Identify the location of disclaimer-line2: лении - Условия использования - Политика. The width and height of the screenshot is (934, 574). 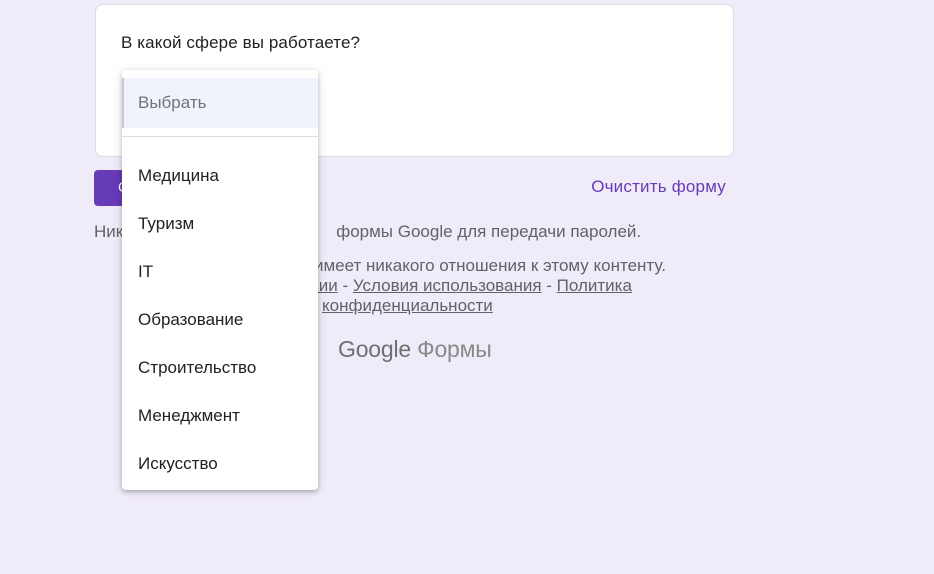
(478, 286).